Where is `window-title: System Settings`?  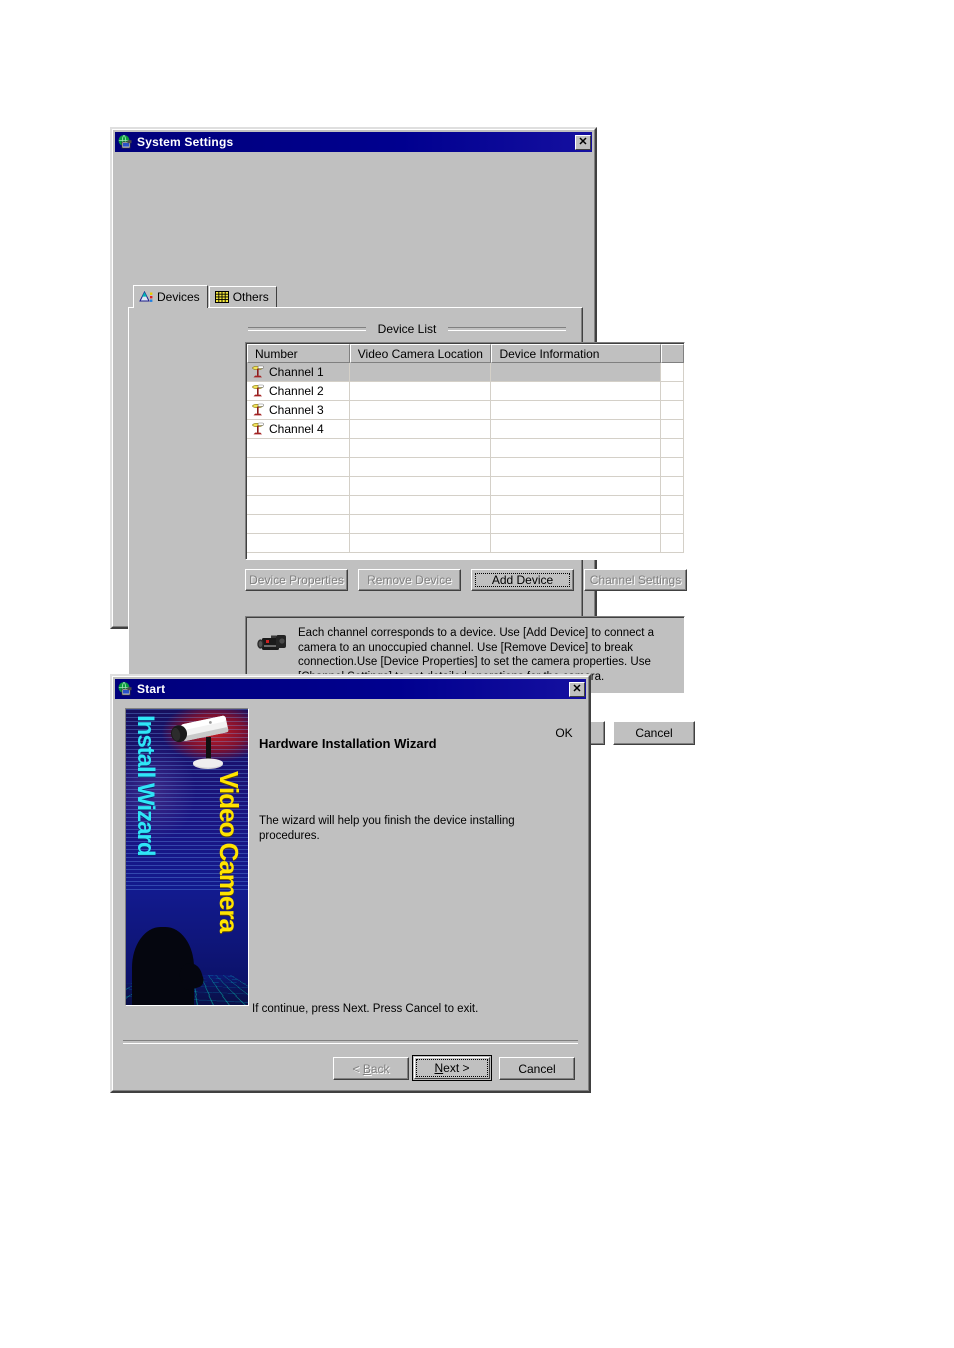 window-title: System Settings is located at coordinates (185, 142).